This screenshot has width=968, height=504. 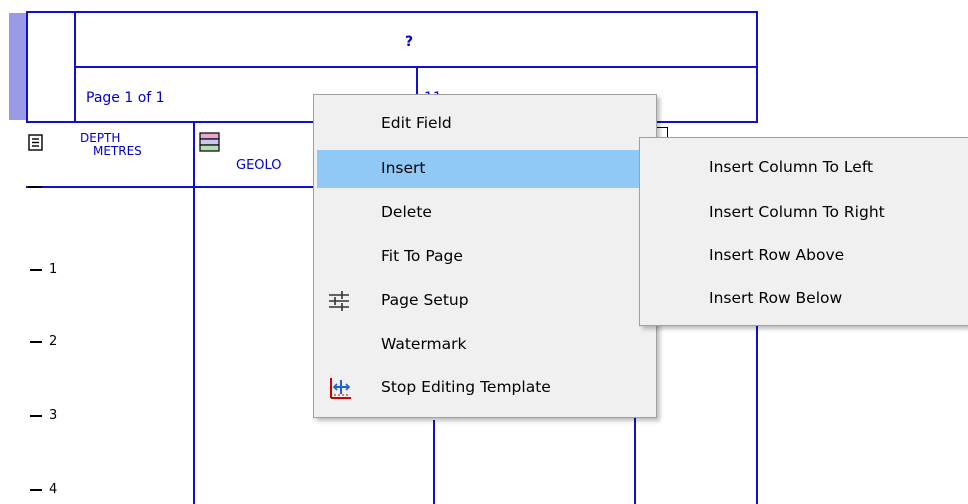 I want to click on text-column-icon, so click(x=36, y=143).